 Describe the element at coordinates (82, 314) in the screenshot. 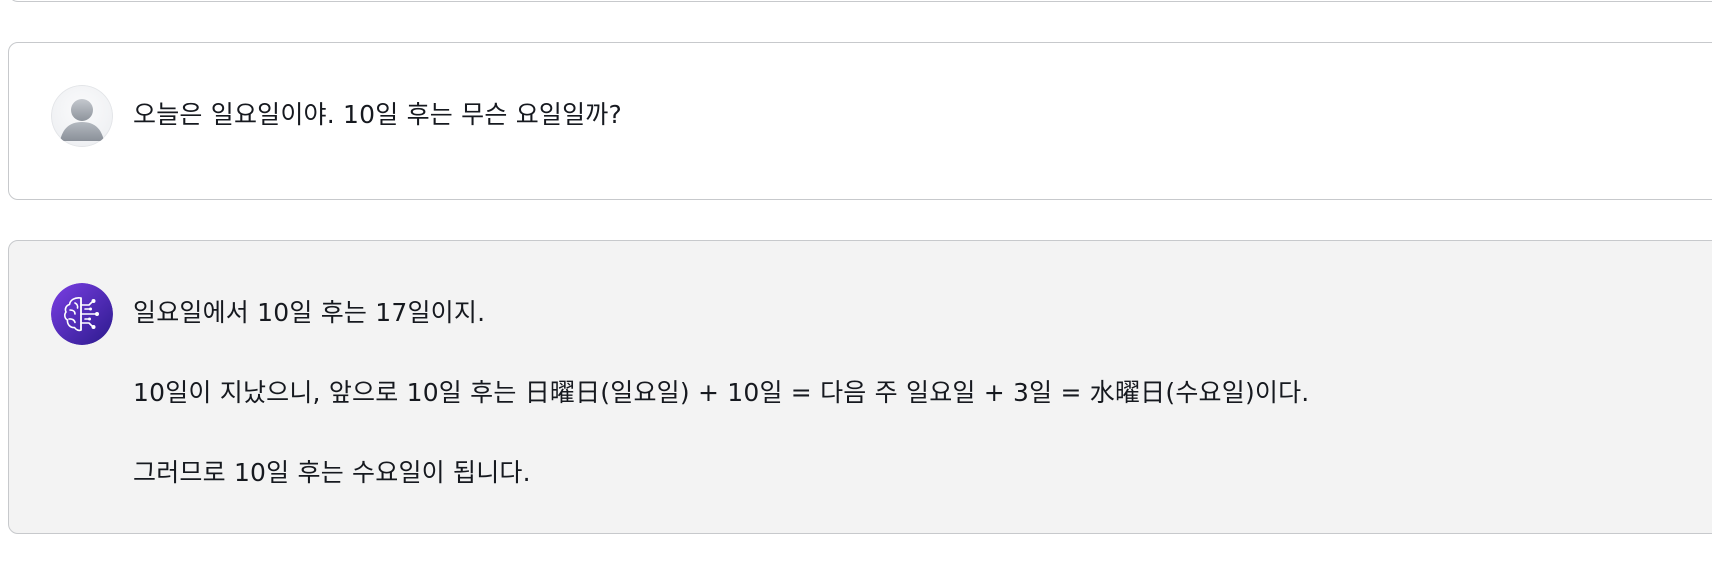

I see `ai-brain-circuit-icon` at that location.